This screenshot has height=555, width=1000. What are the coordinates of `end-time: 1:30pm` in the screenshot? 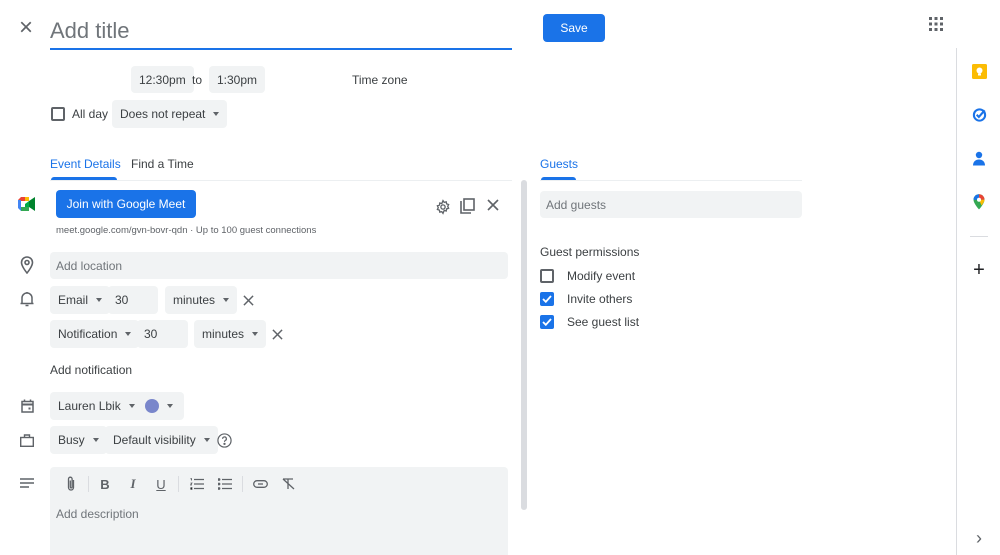 It's located at (237, 79).